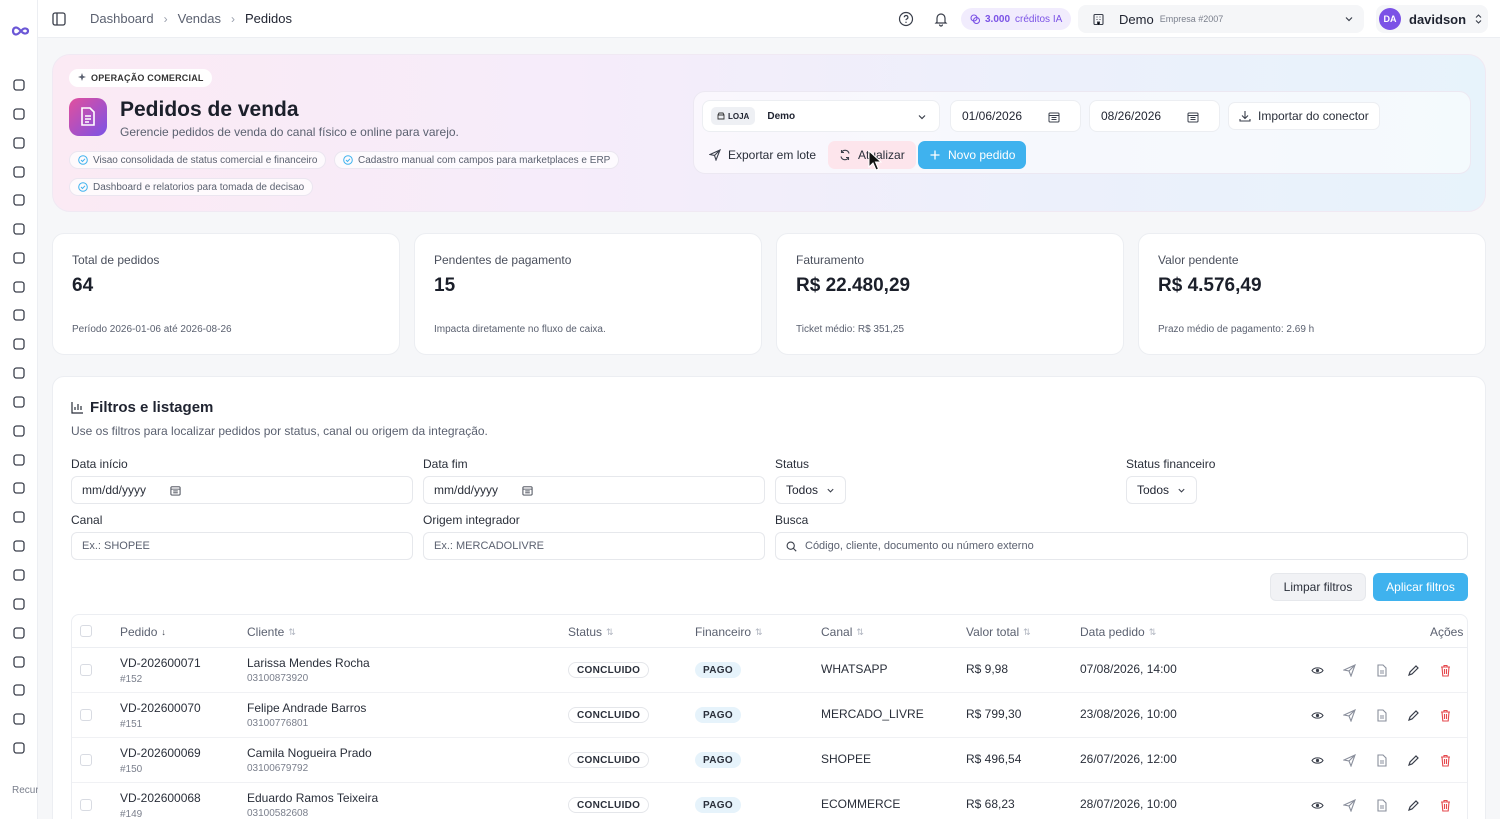  What do you see at coordinates (1420, 587) in the screenshot?
I see `apply-filters-button: Aplicar filtros` at bounding box center [1420, 587].